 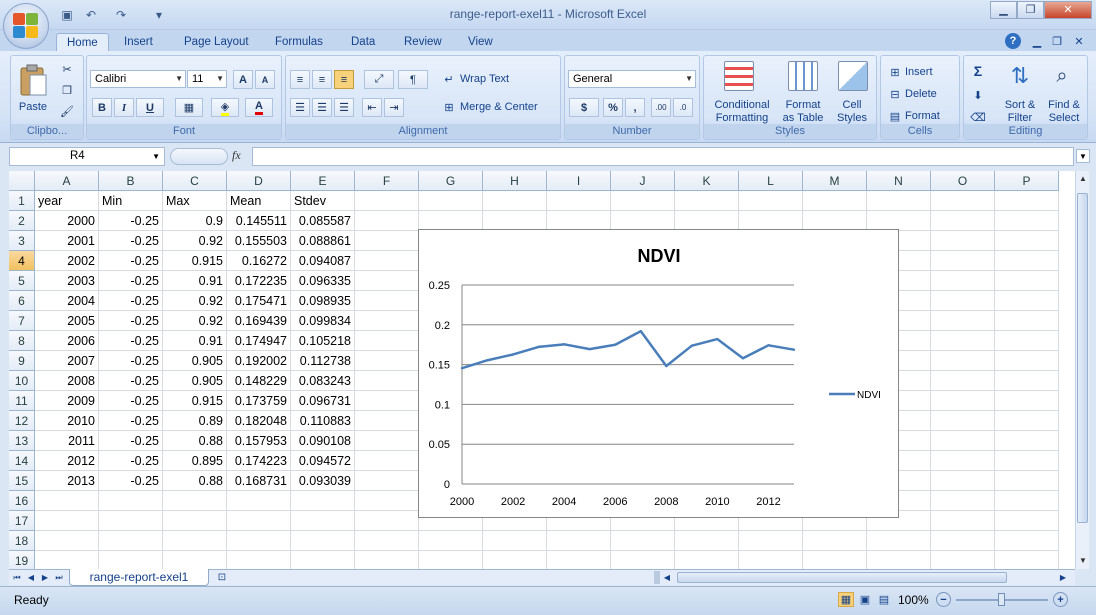 What do you see at coordinates (322, 107) in the screenshot?
I see `align-center-icon: ☰` at bounding box center [322, 107].